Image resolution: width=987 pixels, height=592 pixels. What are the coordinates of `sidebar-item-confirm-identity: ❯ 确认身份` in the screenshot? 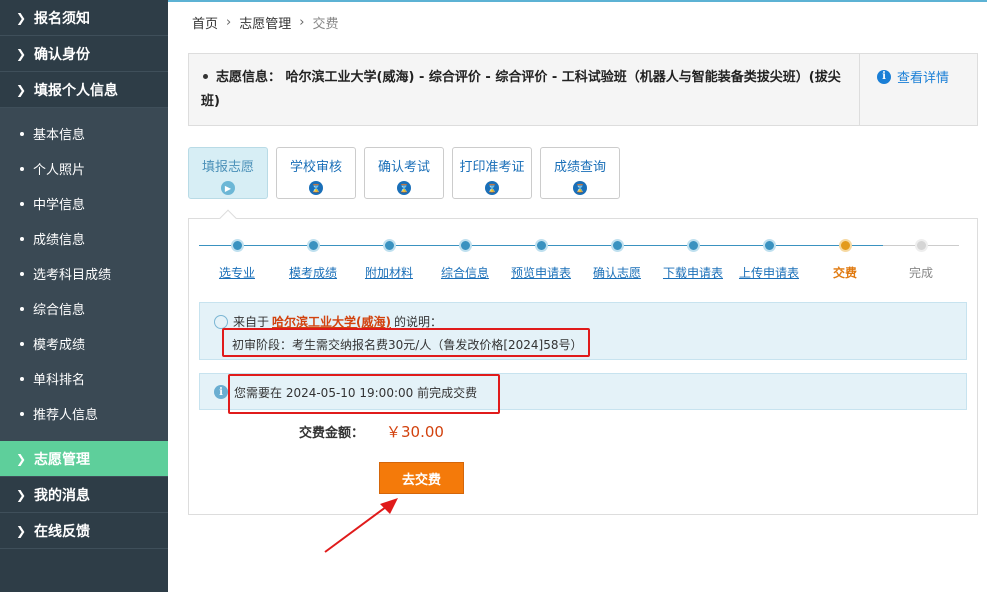 It's located at (84, 54).